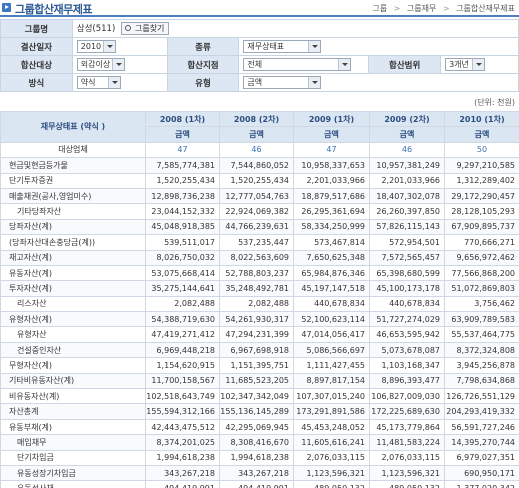 The height and width of the screenshot is (488, 519). I want to click on amount-subheader: 금액, so click(331, 134).